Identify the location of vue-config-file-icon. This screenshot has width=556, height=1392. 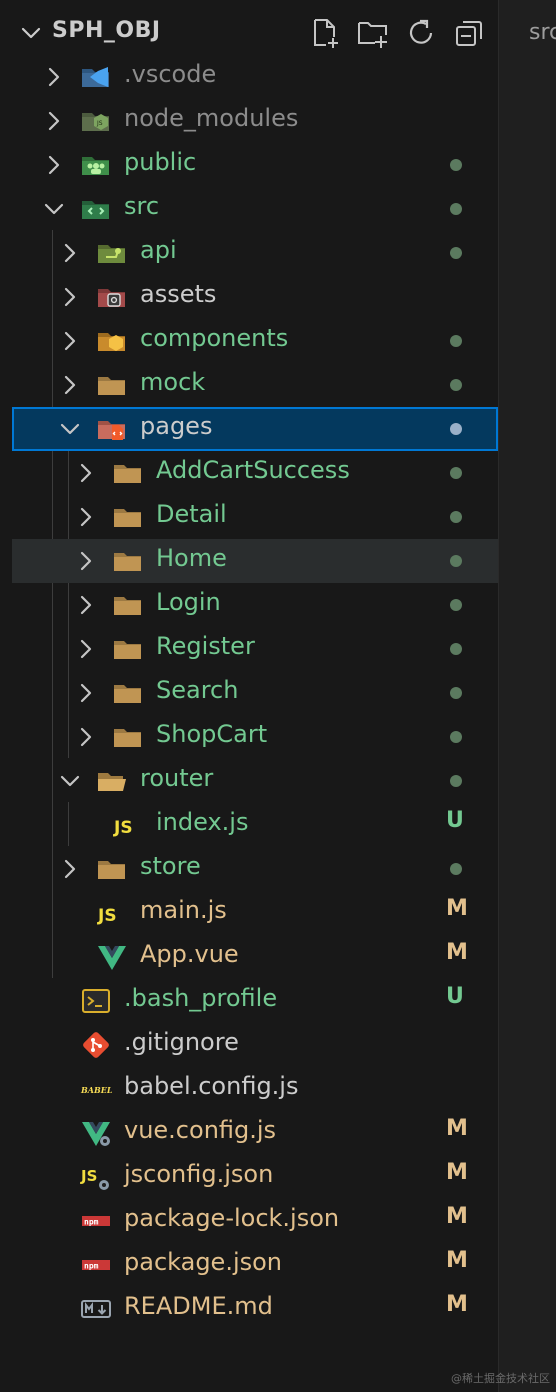
(96, 1134).